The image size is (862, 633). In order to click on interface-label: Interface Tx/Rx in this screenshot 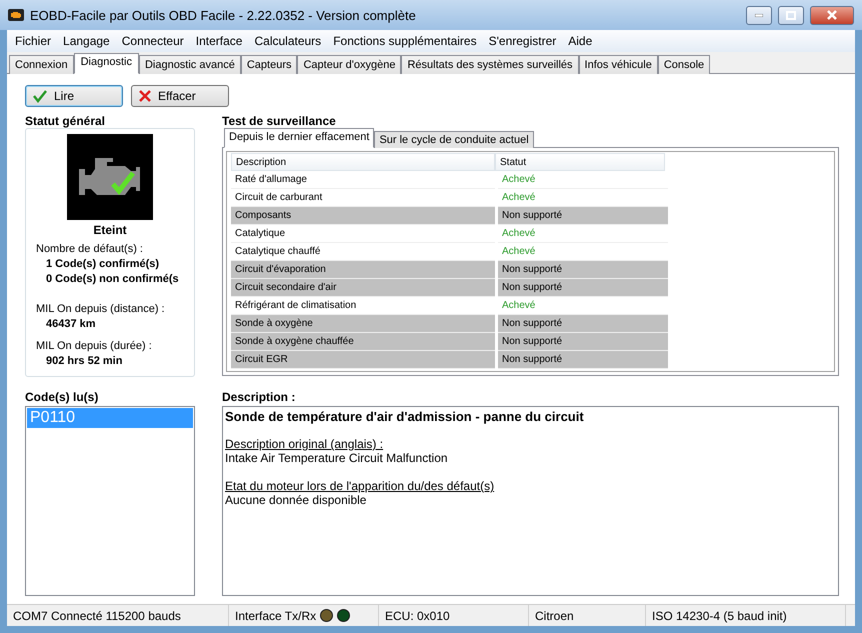, I will do `click(275, 615)`.